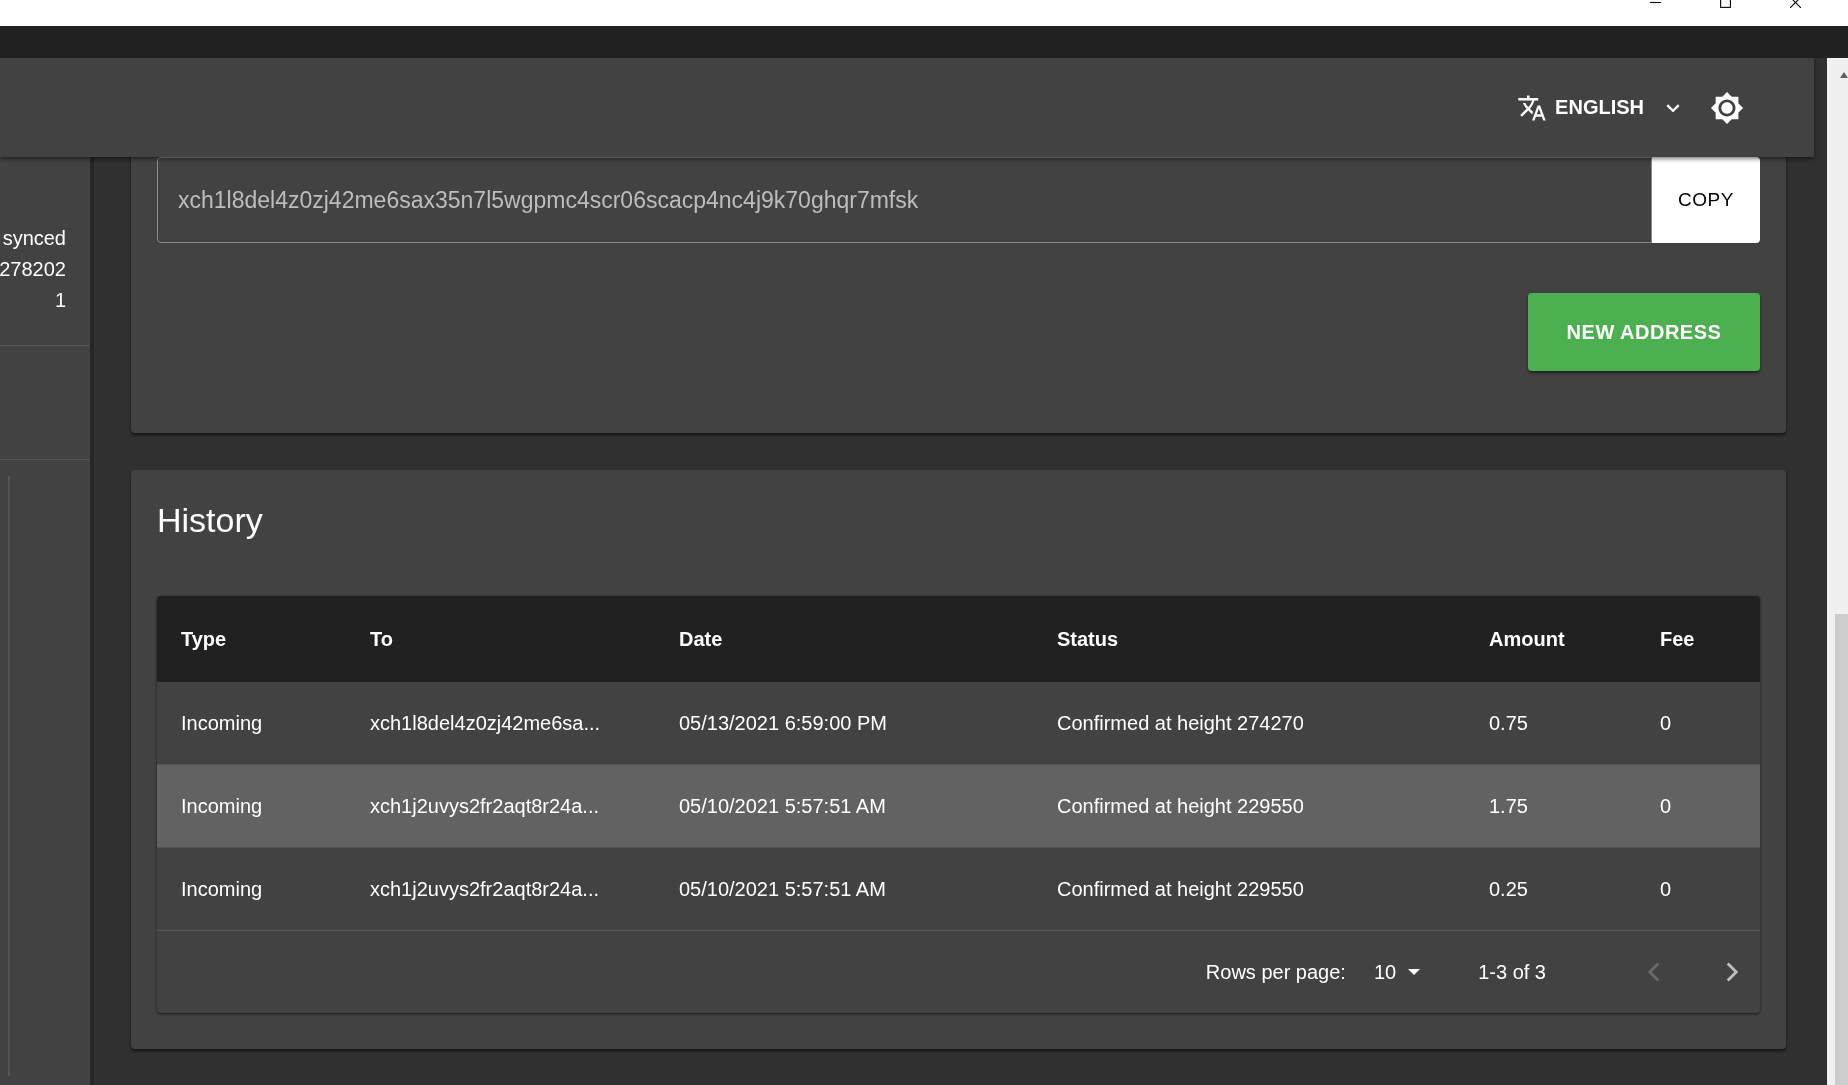  Describe the element at coordinates (1181, 723) in the screenshot. I see `table-cell-text: Confirmed at height 274270` at that location.